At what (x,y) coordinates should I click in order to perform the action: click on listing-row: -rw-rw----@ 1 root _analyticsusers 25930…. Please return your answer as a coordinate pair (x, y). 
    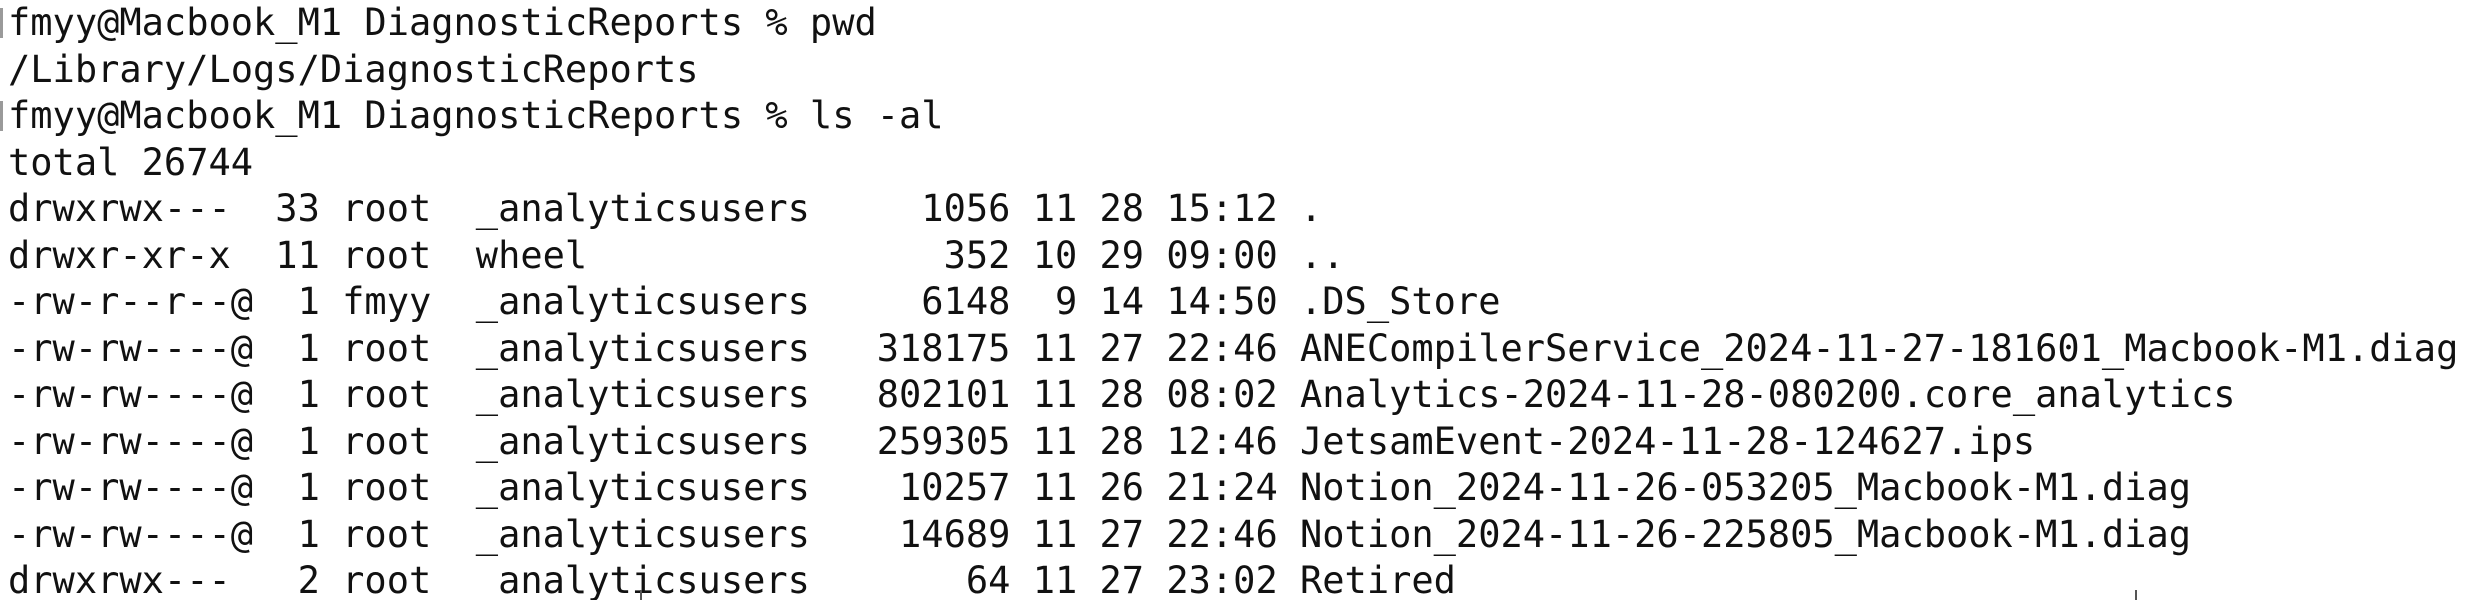
    Looking at the image, I should click on (1022, 441).